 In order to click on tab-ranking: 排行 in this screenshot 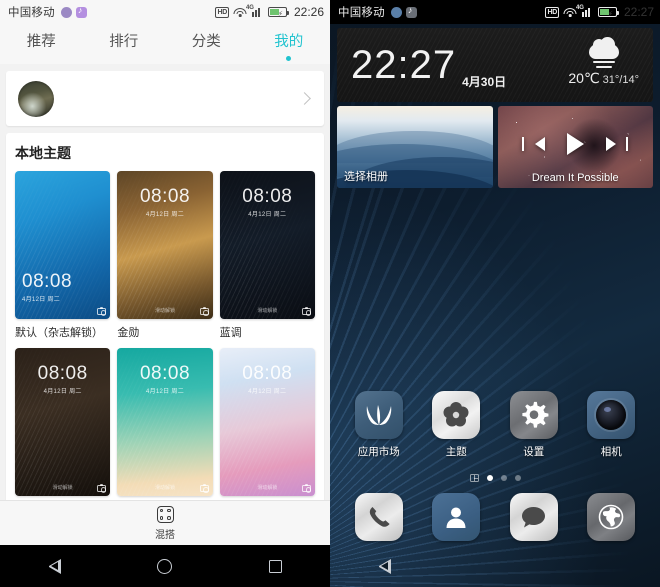, I will do `click(123, 39)`.